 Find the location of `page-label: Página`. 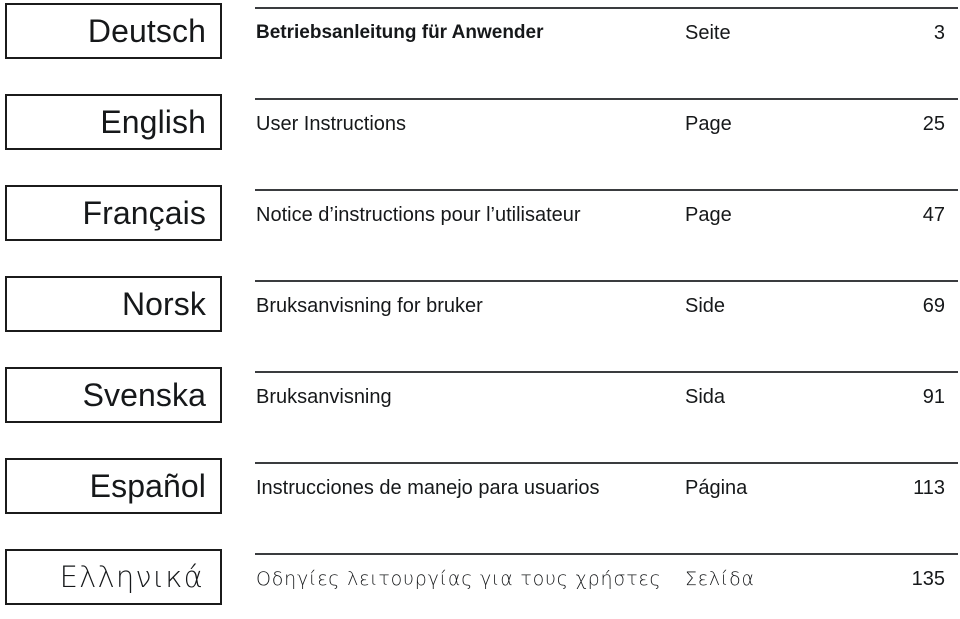

page-label: Página is located at coordinates (716, 487).